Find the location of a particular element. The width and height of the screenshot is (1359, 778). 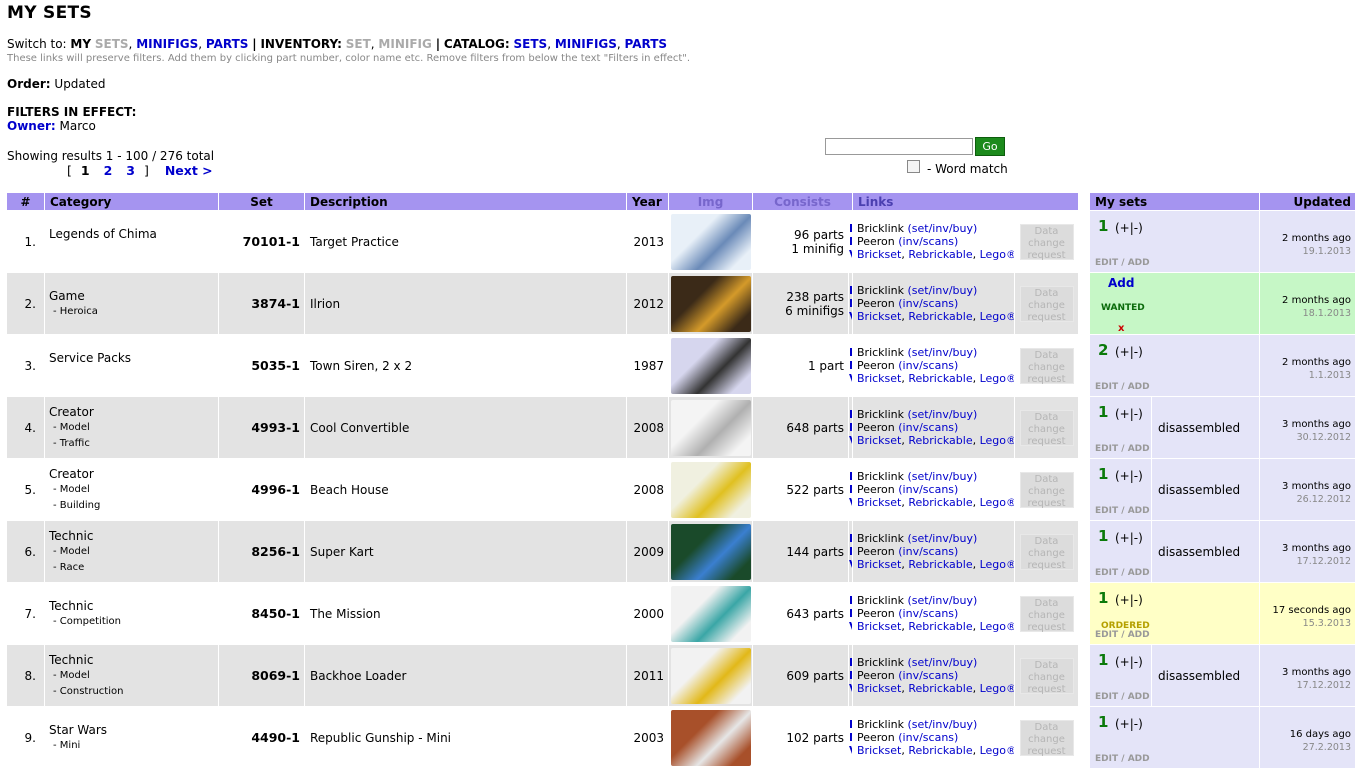

pager-next-link: Next > is located at coordinates (189, 170).